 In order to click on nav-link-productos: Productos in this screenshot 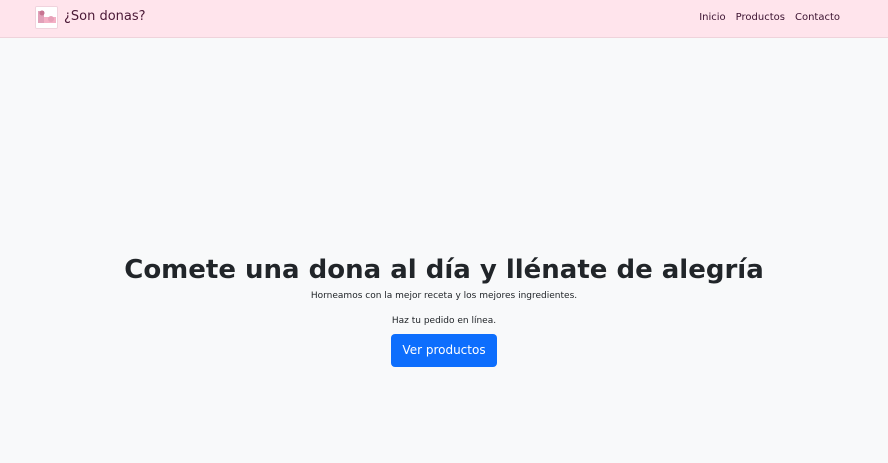, I will do `click(760, 18)`.